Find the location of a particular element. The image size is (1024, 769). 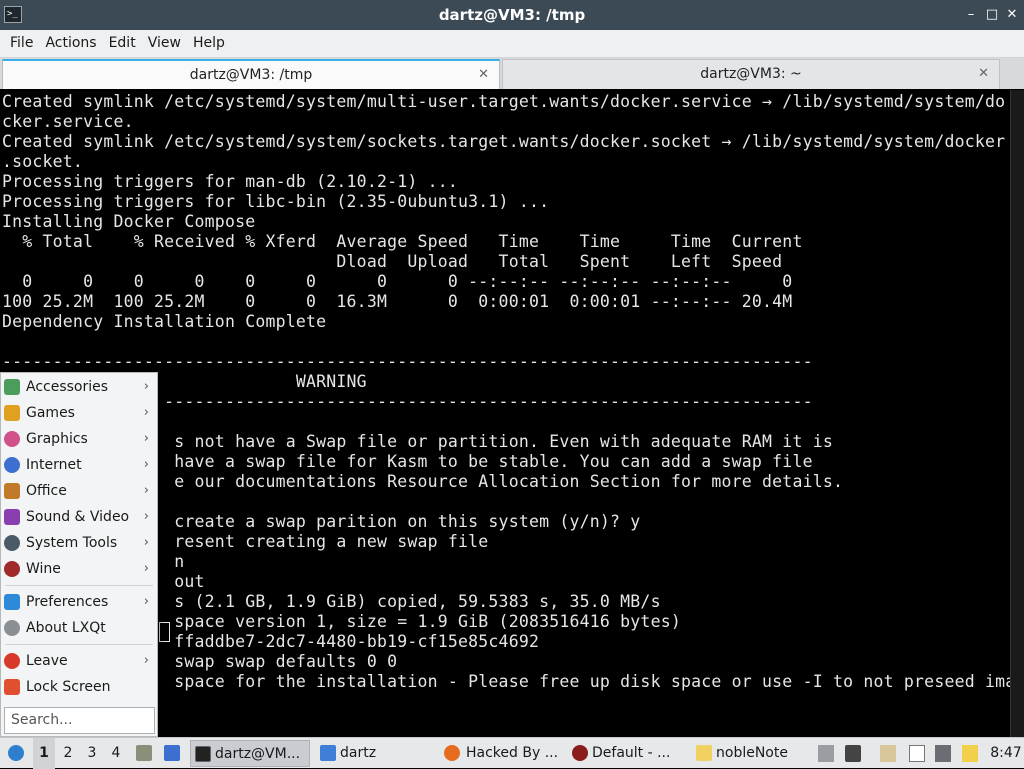

title-bar: >_ dartz@VM3: /tmp – □ ✕ is located at coordinates (512, 15).